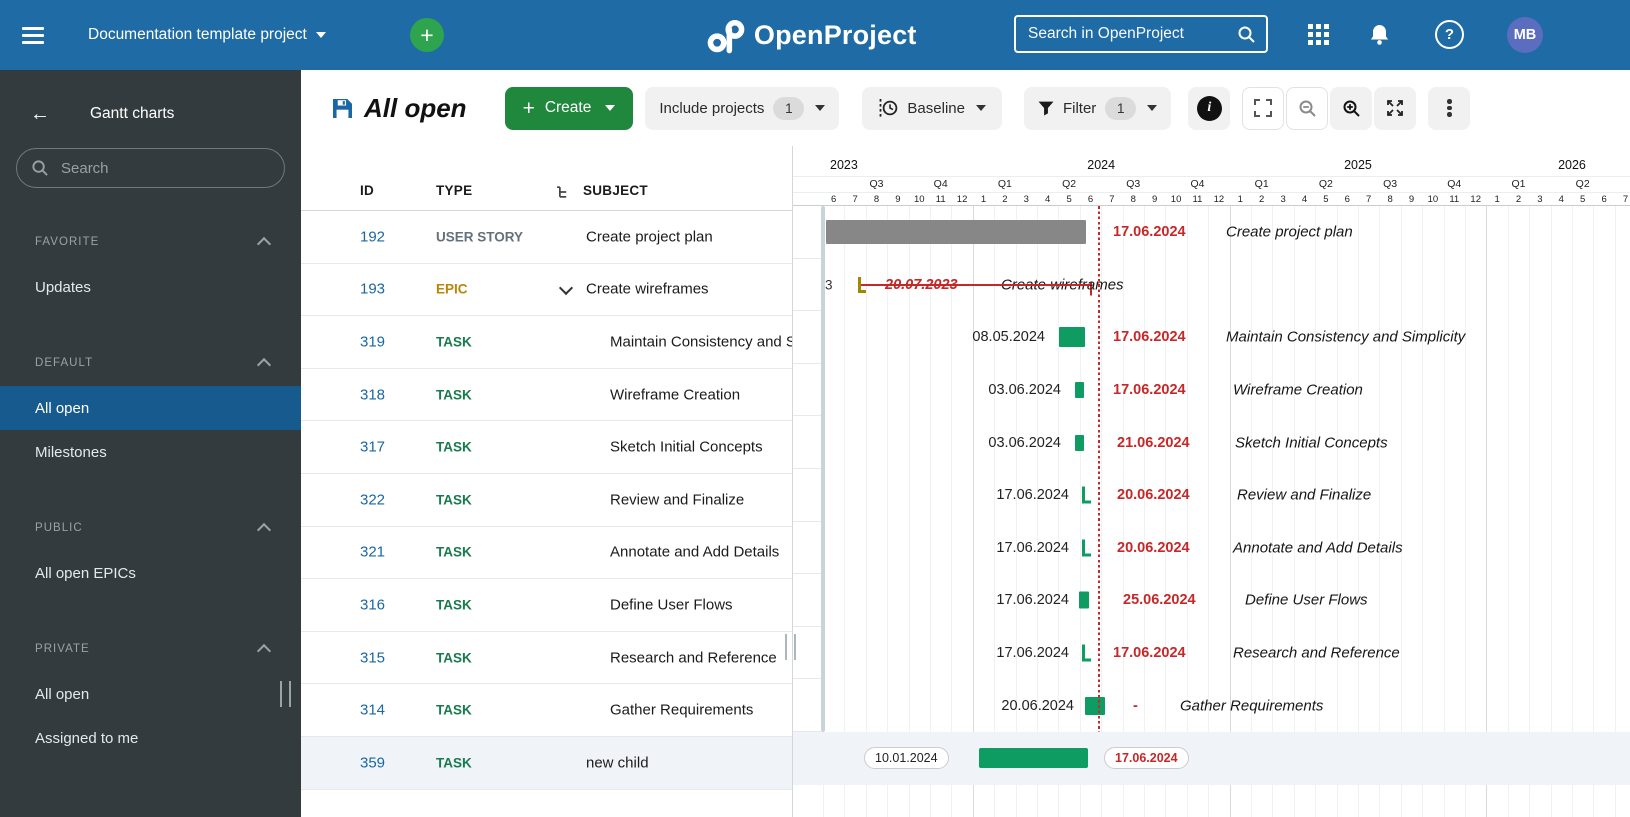 The height and width of the screenshot is (817, 1630). What do you see at coordinates (342, 108) in the screenshot?
I see `save-icon` at bounding box center [342, 108].